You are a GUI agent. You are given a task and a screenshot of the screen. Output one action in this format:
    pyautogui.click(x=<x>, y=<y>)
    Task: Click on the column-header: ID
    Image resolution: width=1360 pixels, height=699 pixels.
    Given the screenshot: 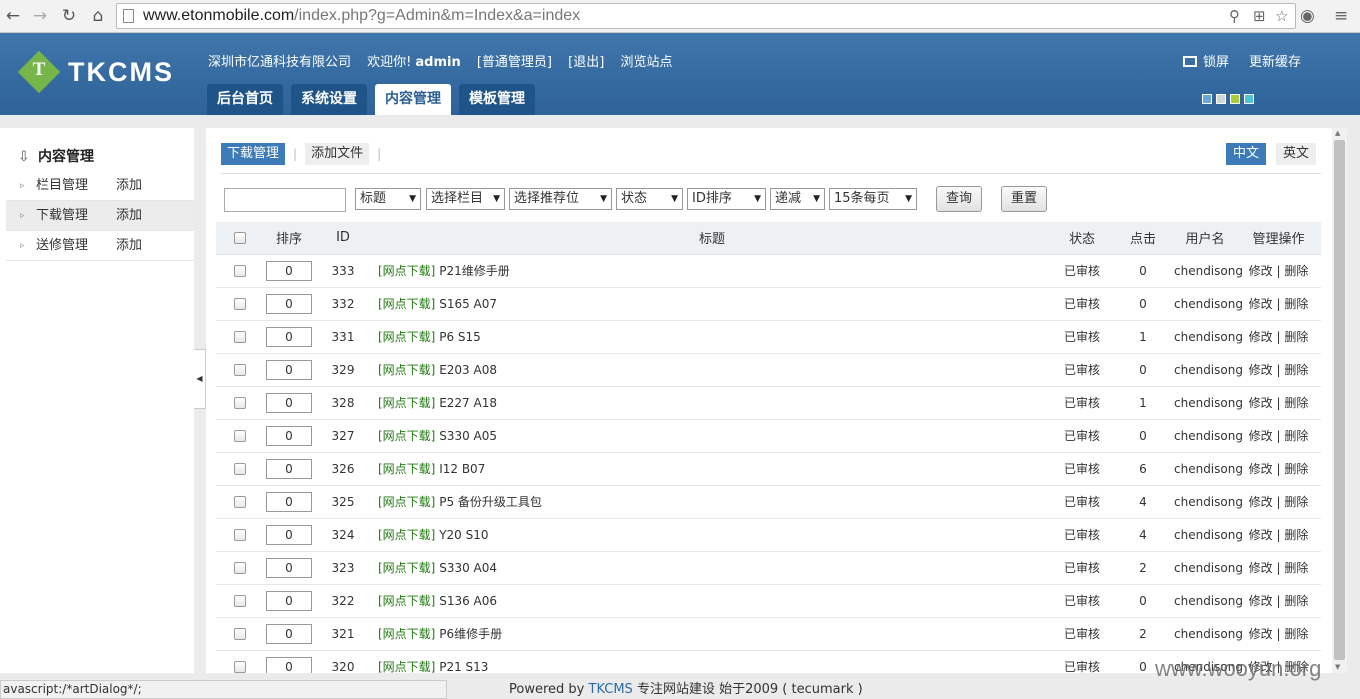 What is the action you would take?
    pyautogui.click(x=343, y=238)
    